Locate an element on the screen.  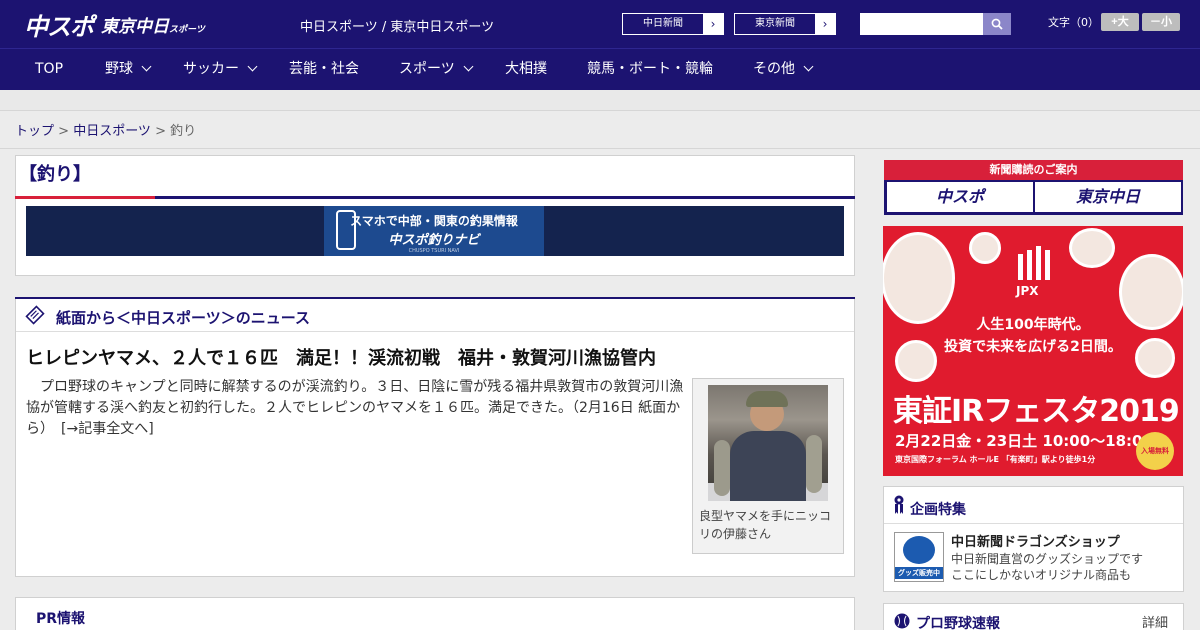
subscription-title: 新聞購読のご案内 is located at coordinates (1033, 170).